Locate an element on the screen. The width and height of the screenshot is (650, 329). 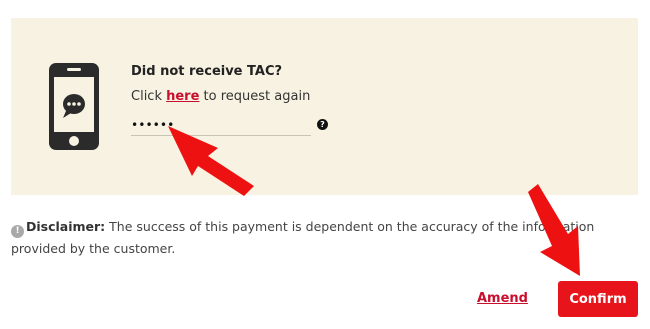
tac-request-suffix: to request again is located at coordinates (255, 96).